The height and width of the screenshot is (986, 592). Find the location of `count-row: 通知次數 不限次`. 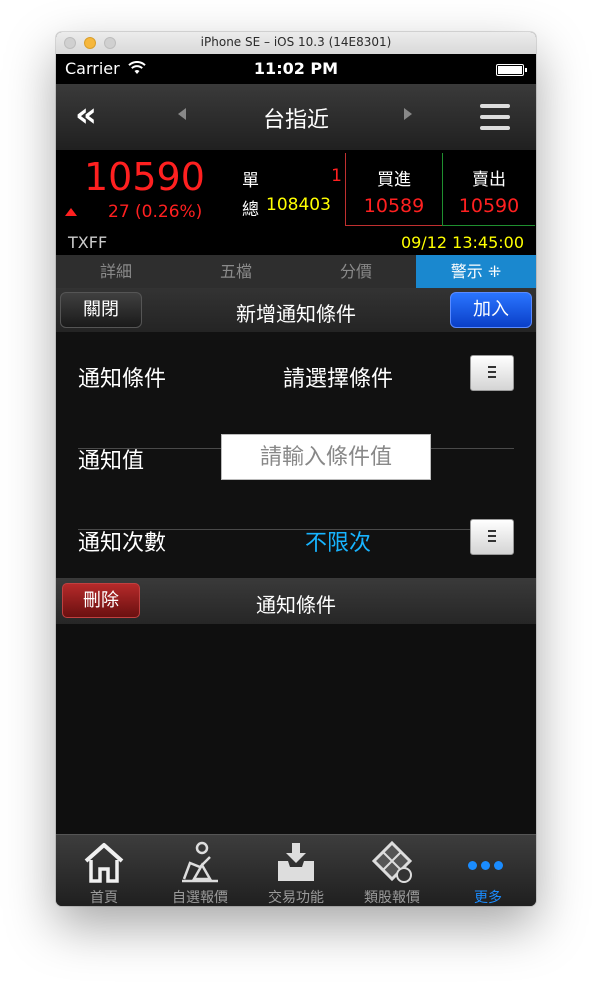

count-row: 通知次數 不限次 is located at coordinates (296, 536).